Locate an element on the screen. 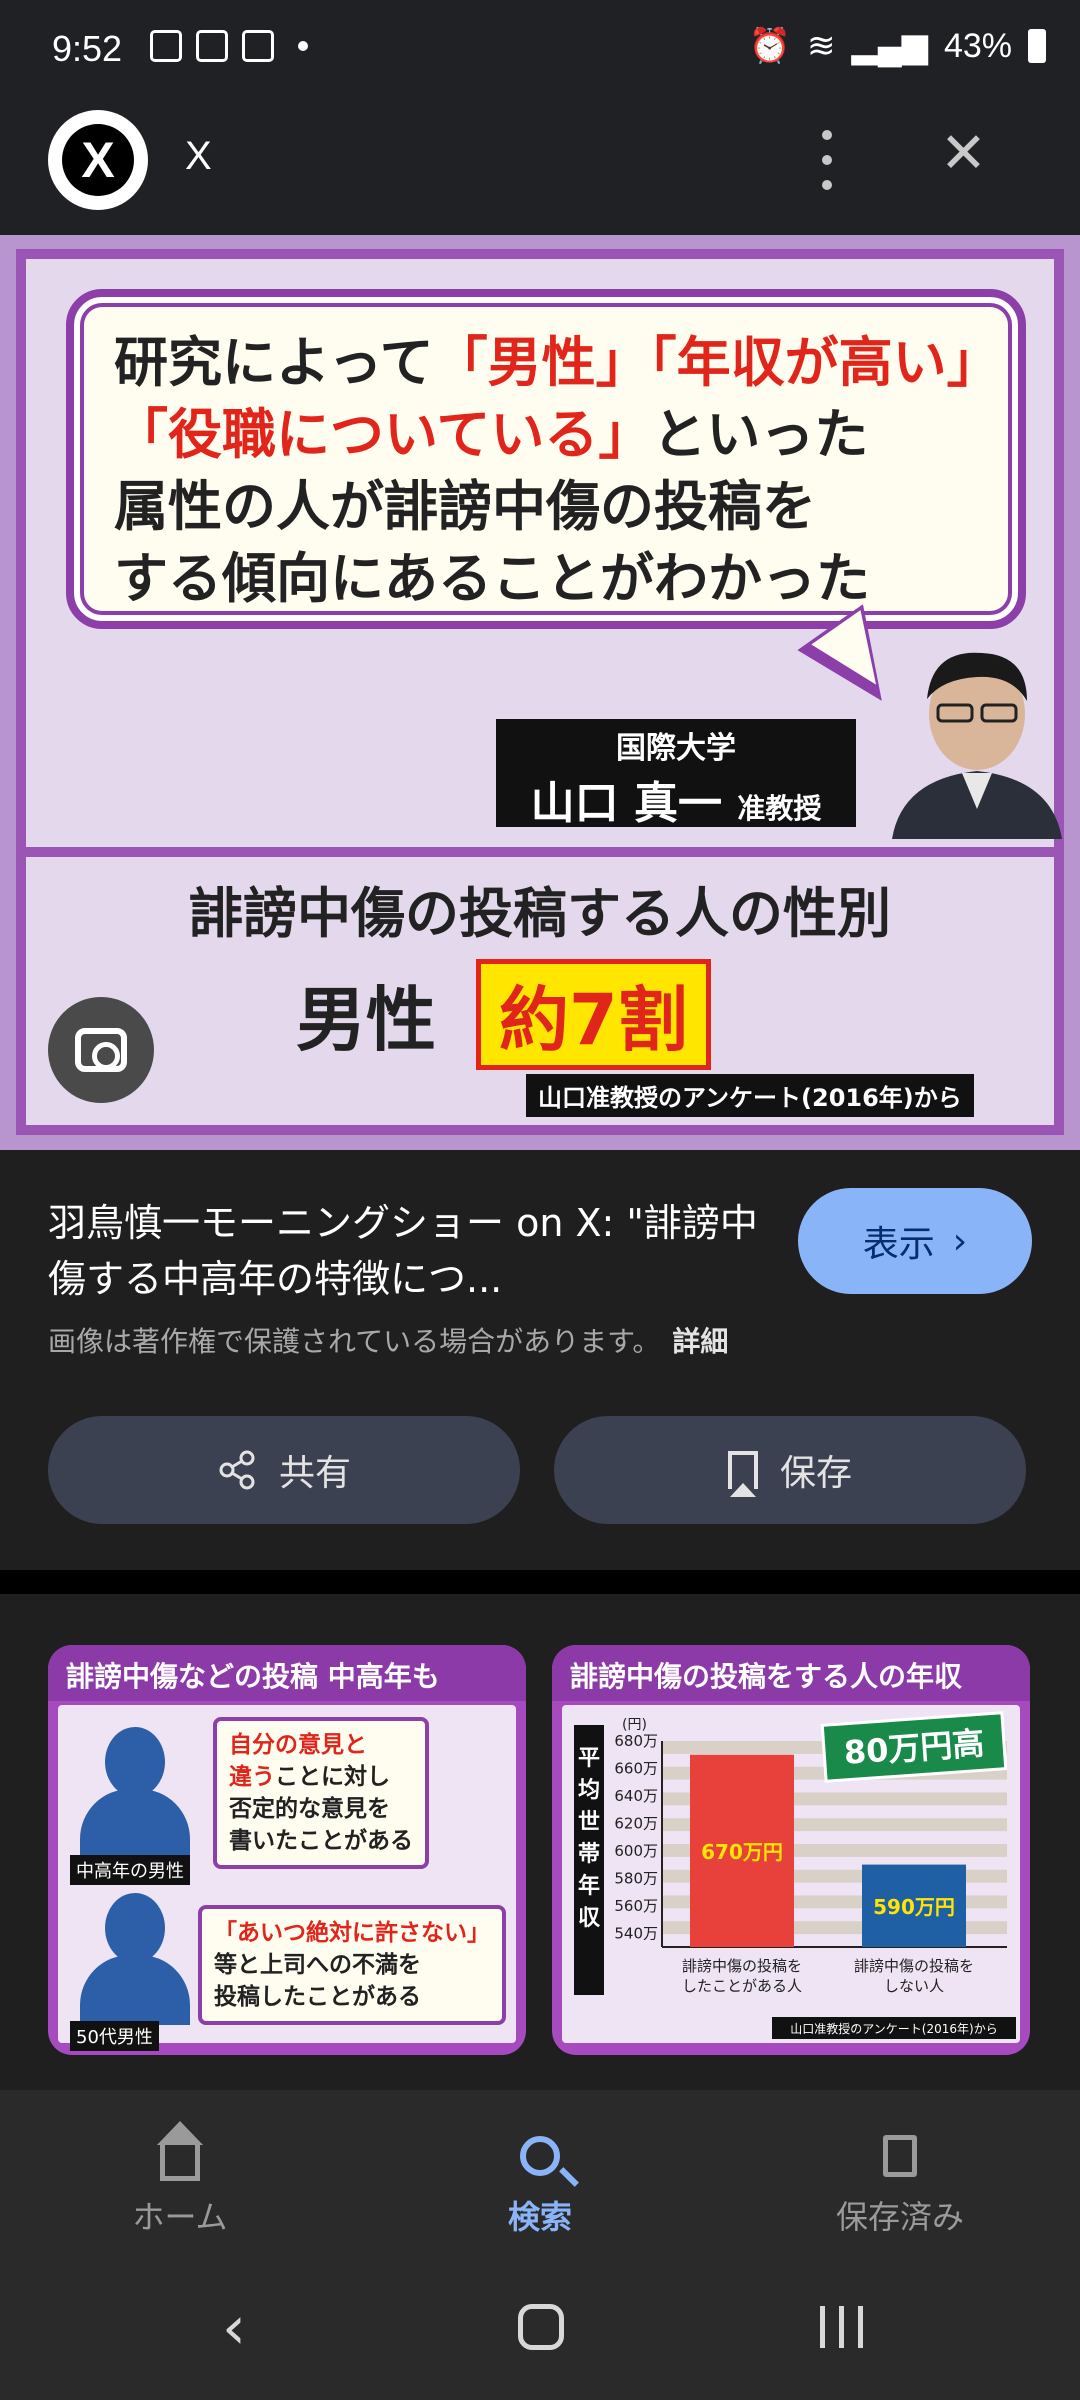  source-title: X is located at coordinates (198, 156).